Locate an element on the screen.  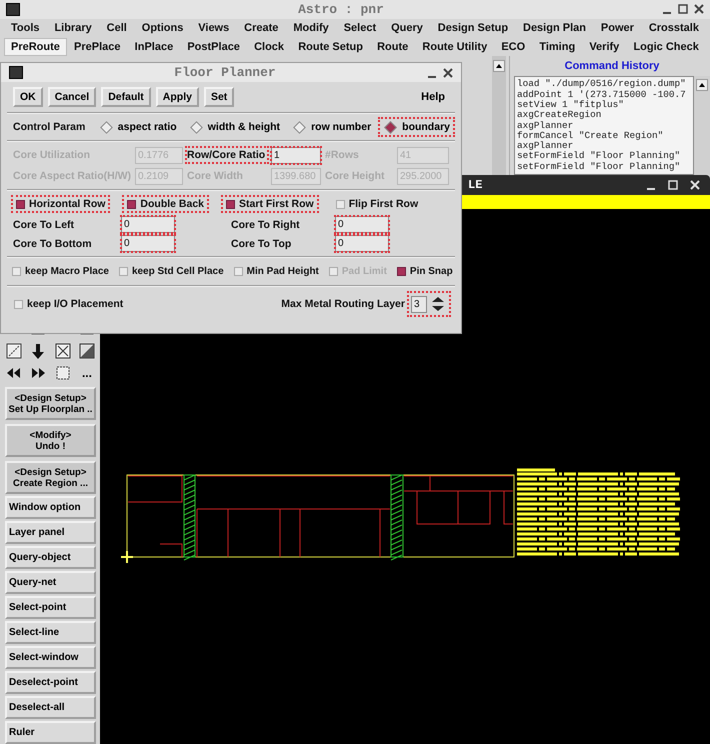
tool-button: Select-line is located at coordinates (50, 632).